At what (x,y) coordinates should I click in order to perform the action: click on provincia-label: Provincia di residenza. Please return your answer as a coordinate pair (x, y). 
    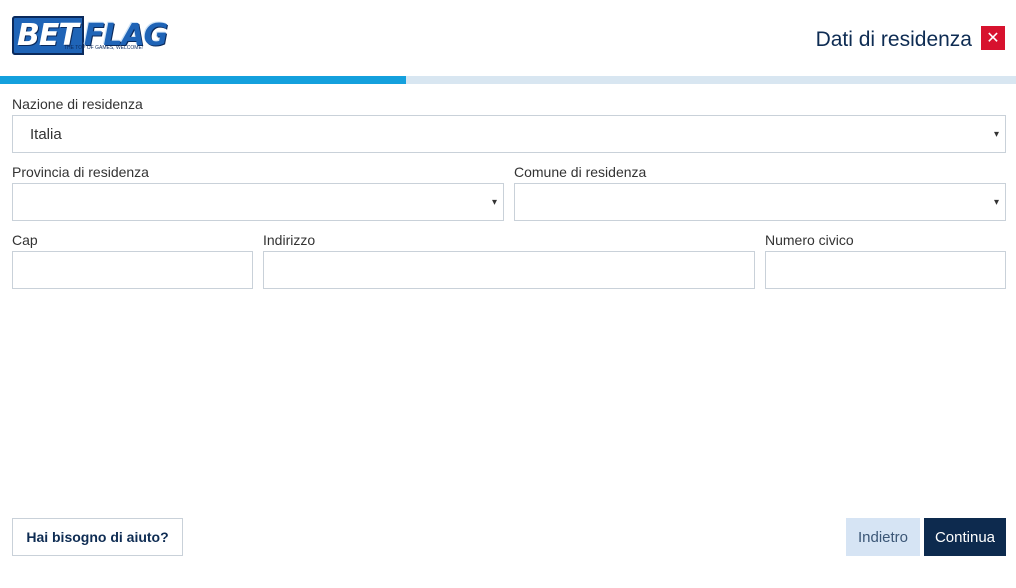
    Looking at the image, I should click on (80, 172).